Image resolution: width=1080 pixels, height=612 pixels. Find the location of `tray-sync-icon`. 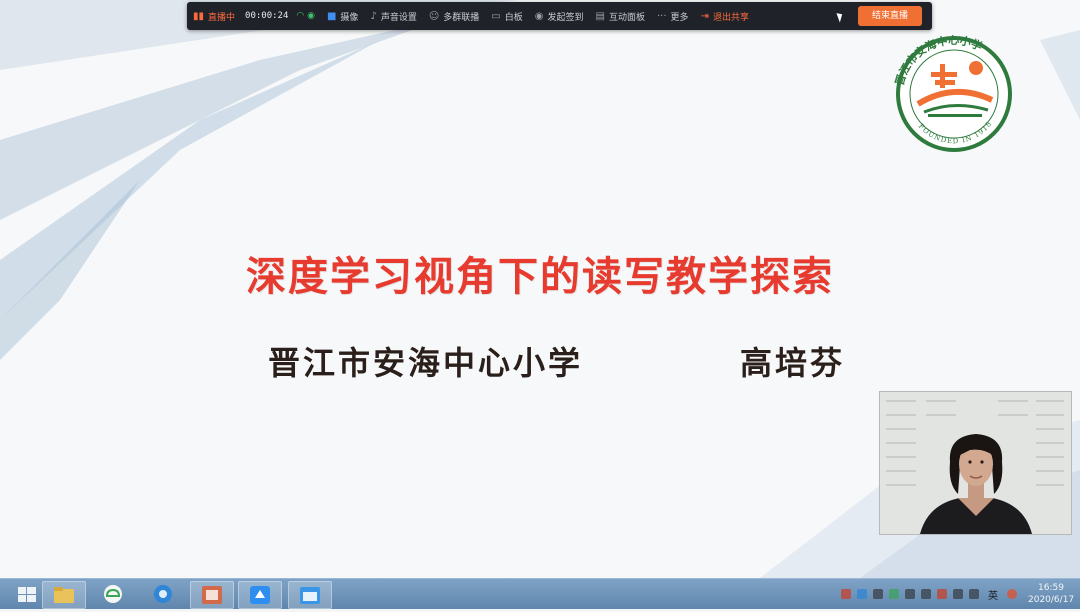

tray-sync-icon is located at coordinates (894, 594).